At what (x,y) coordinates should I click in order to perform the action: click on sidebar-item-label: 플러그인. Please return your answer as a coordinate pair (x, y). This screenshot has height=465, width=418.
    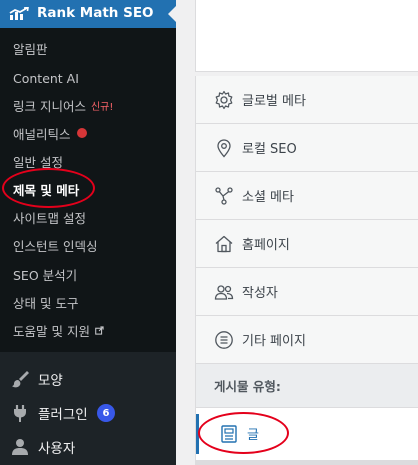
    Looking at the image, I should click on (63, 415).